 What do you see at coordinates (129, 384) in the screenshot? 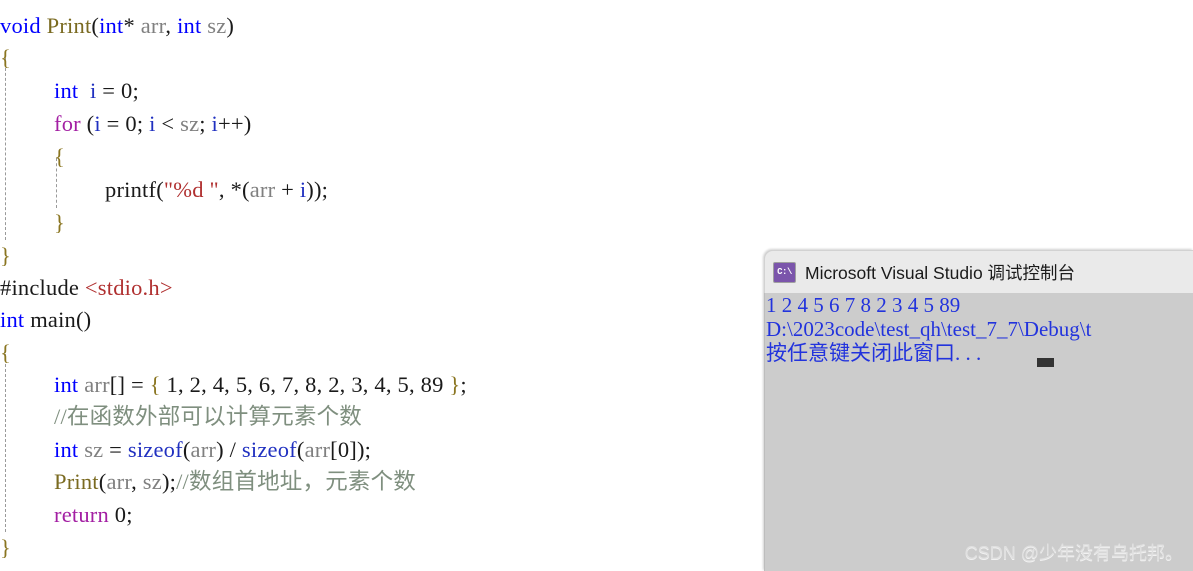
I see `code-token: [] =` at bounding box center [129, 384].